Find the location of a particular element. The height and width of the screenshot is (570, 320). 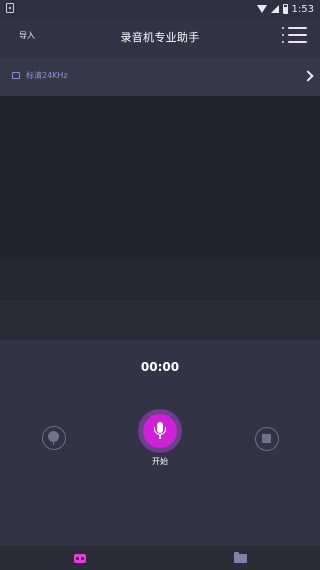

battery-icon is located at coordinates (285, 9).